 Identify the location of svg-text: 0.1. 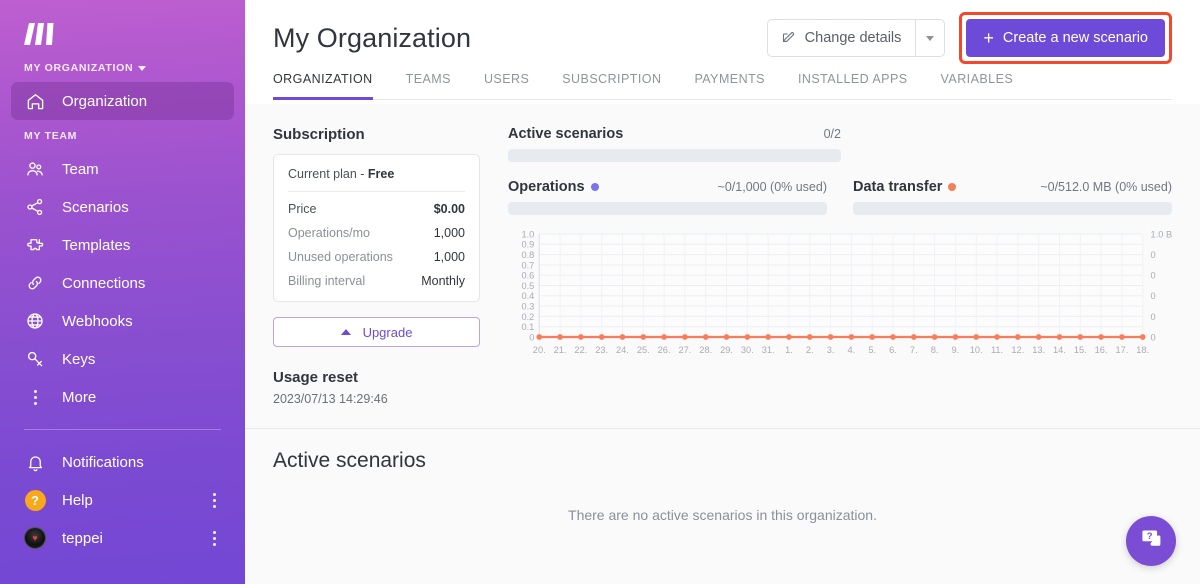
(527, 327).